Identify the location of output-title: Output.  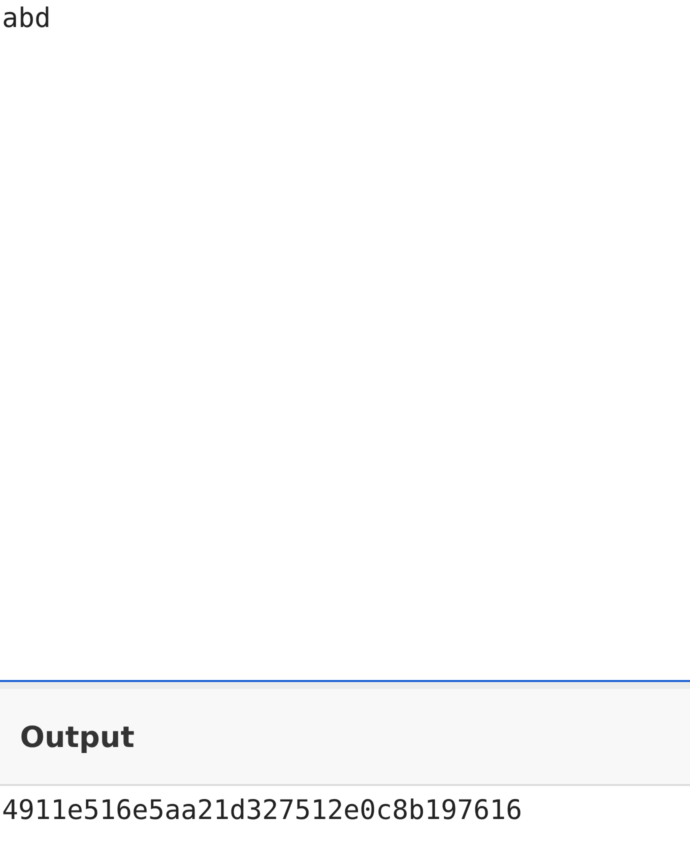
(77, 737).